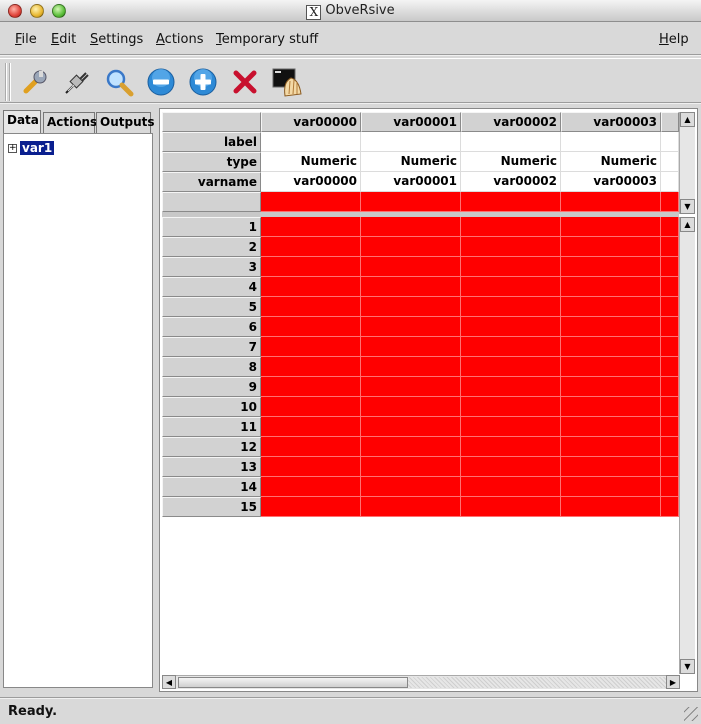  What do you see at coordinates (125, 122) in the screenshot?
I see `tab-outputs: Outputs` at bounding box center [125, 122].